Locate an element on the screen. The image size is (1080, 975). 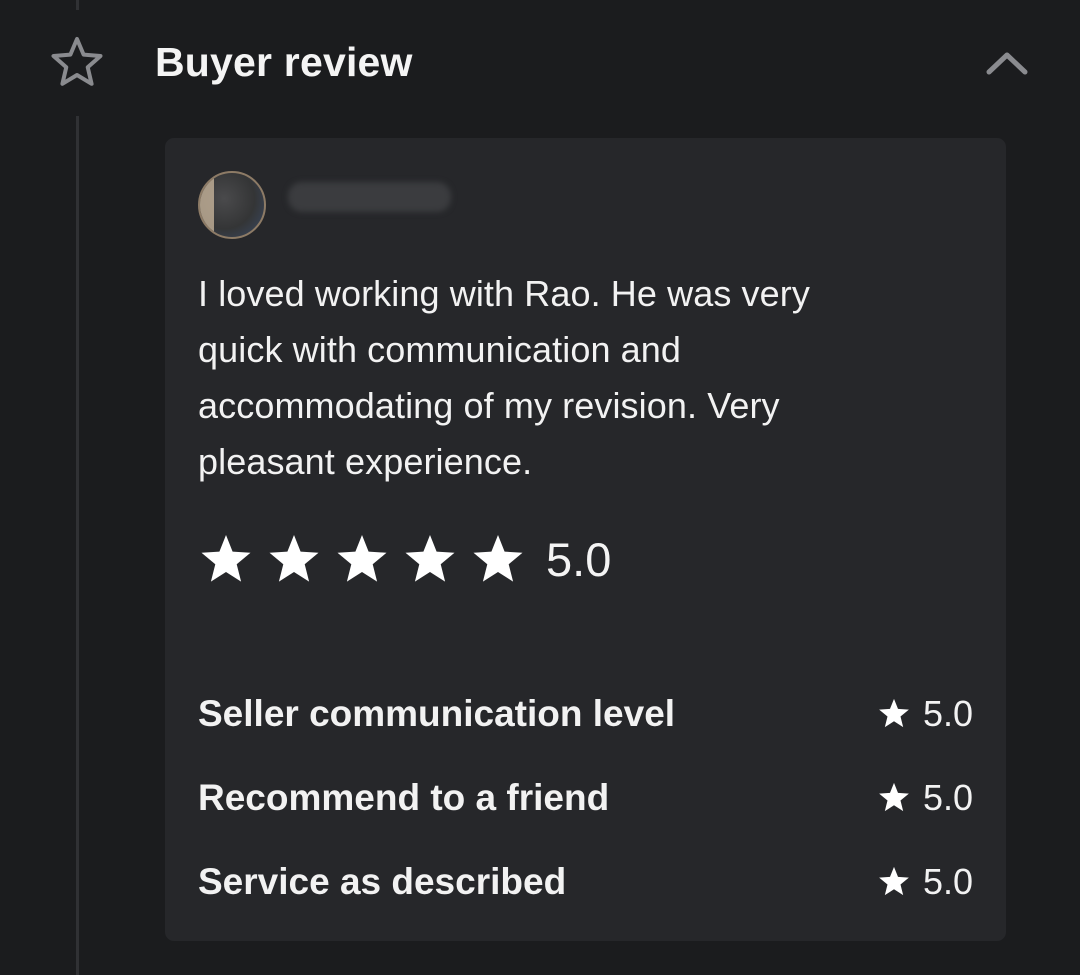
overall-rating: 5.0 is located at coordinates (404, 560).